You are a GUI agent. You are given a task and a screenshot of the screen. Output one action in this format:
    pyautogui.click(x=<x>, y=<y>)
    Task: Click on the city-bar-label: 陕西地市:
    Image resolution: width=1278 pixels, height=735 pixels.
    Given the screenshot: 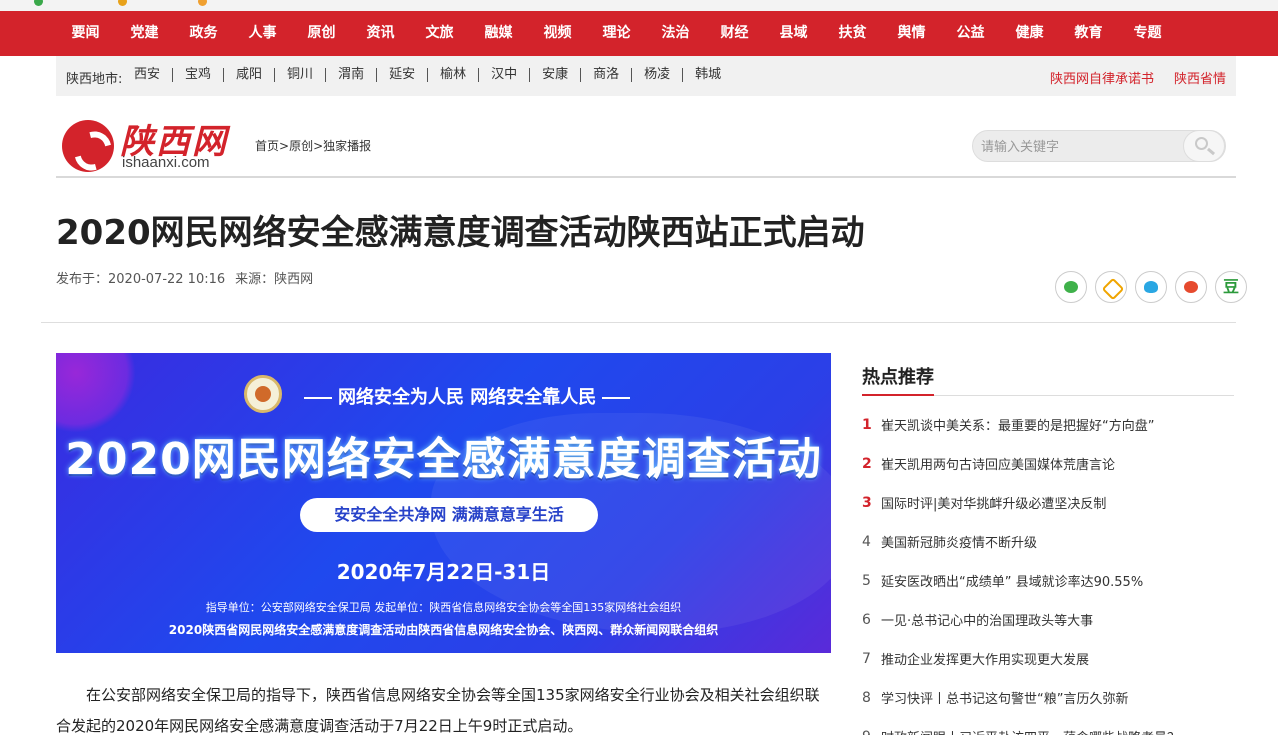 What is the action you would take?
    pyautogui.click(x=94, y=79)
    